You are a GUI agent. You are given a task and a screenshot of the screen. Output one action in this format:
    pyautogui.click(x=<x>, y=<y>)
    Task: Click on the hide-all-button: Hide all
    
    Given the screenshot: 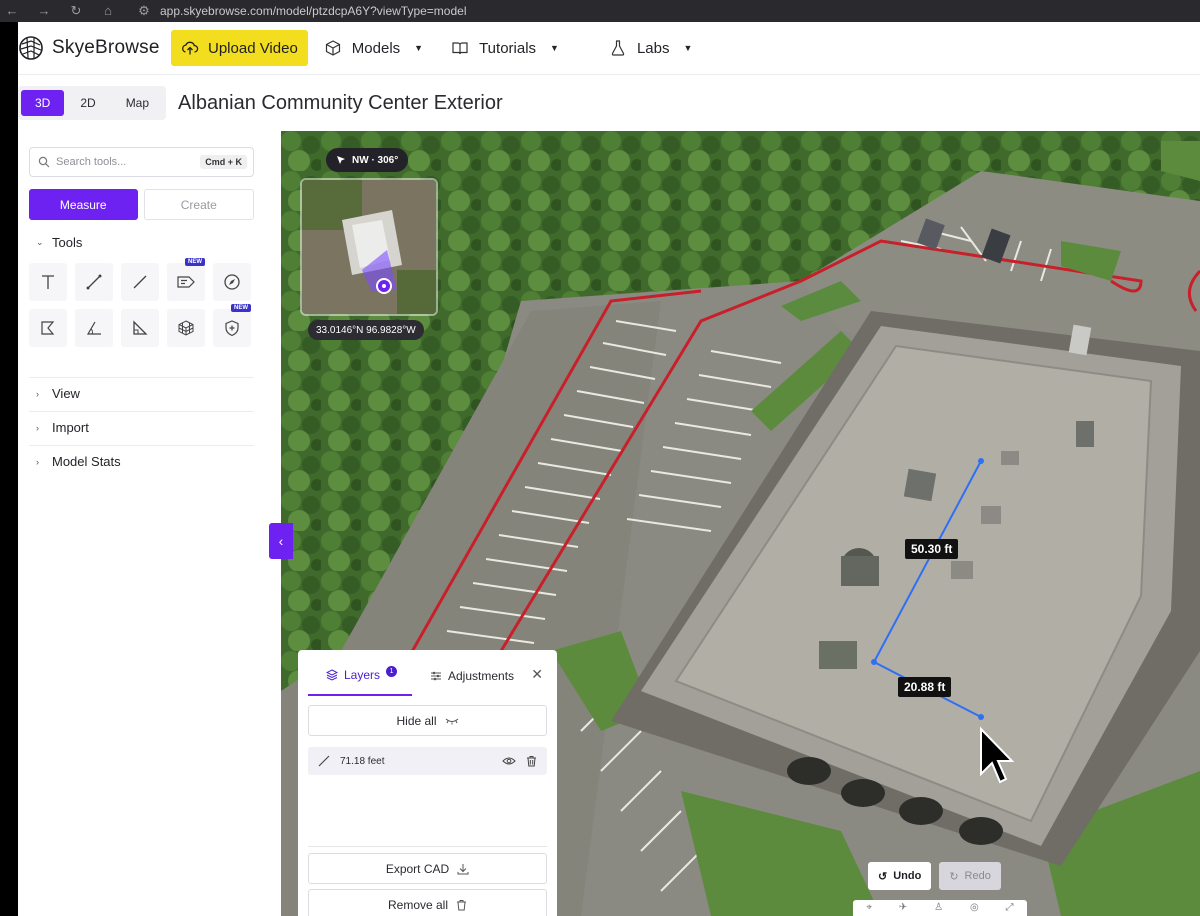 What is the action you would take?
    pyautogui.click(x=427, y=720)
    